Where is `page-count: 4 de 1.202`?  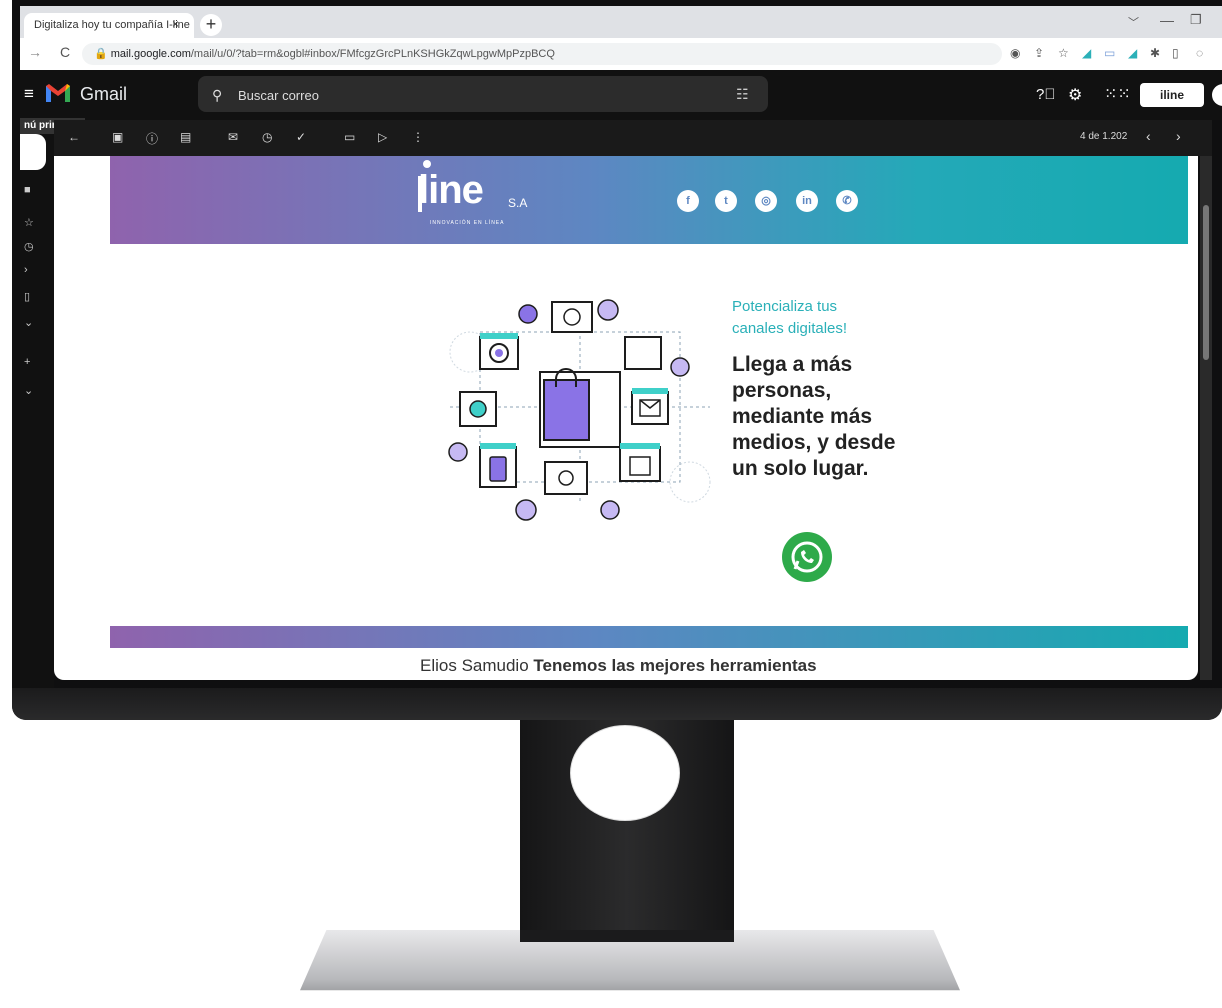 page-count: 4 de 1.202 is located at coordinates (1104, 136).